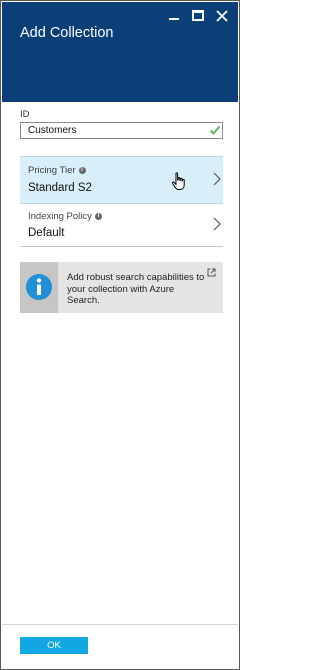 The image size is (320, 670). I want to click on maximize-icon, so click(198, 15).